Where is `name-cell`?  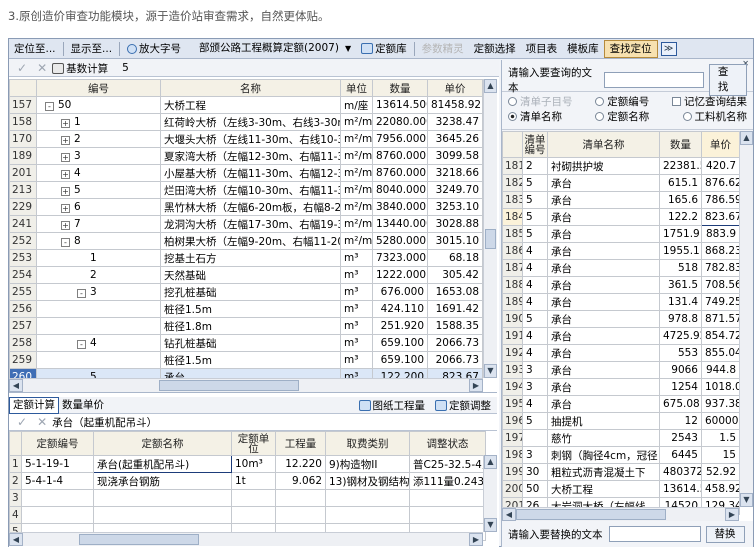
name-cell is located at coordinates (162, 498).